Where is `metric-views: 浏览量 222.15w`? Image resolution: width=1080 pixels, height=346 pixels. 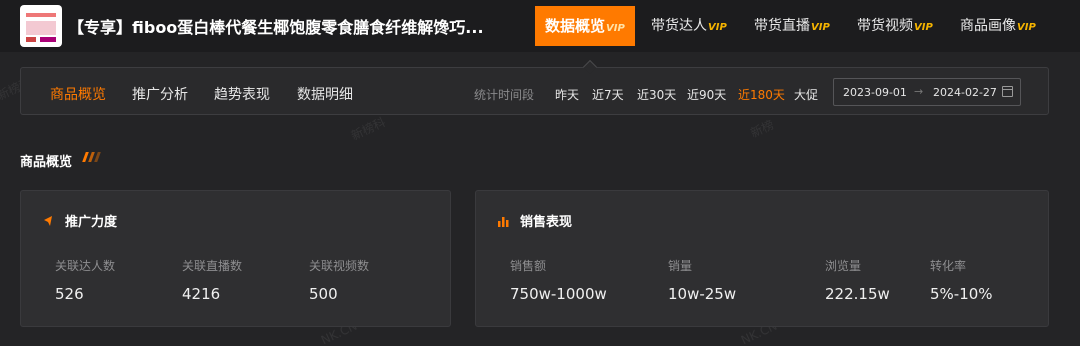
metric-views: 浏览量 222.15w is located at coordinates (857, 281).